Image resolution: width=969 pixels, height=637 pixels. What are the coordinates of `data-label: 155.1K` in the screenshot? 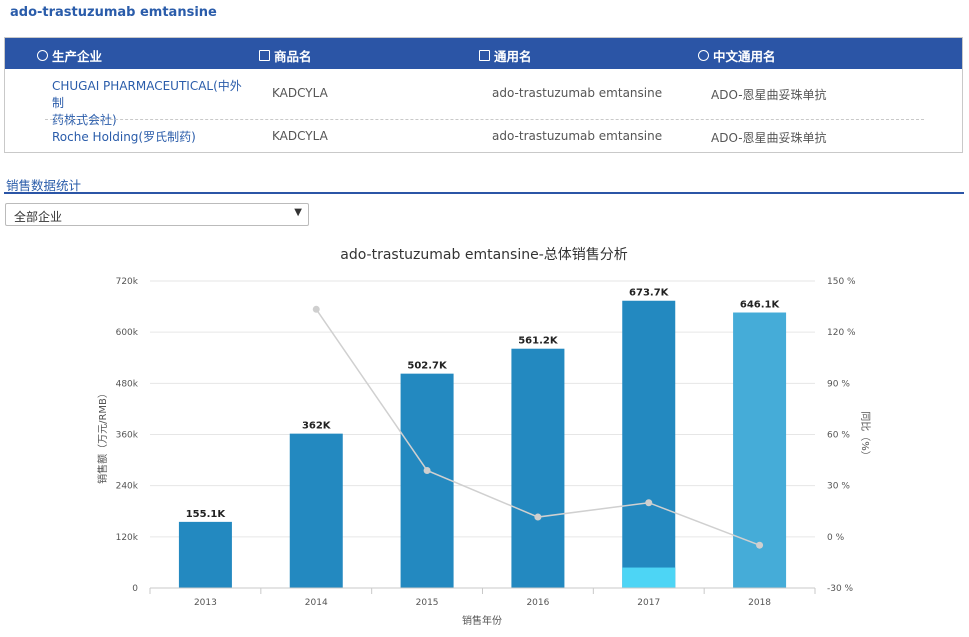 It's located at (206, 514).